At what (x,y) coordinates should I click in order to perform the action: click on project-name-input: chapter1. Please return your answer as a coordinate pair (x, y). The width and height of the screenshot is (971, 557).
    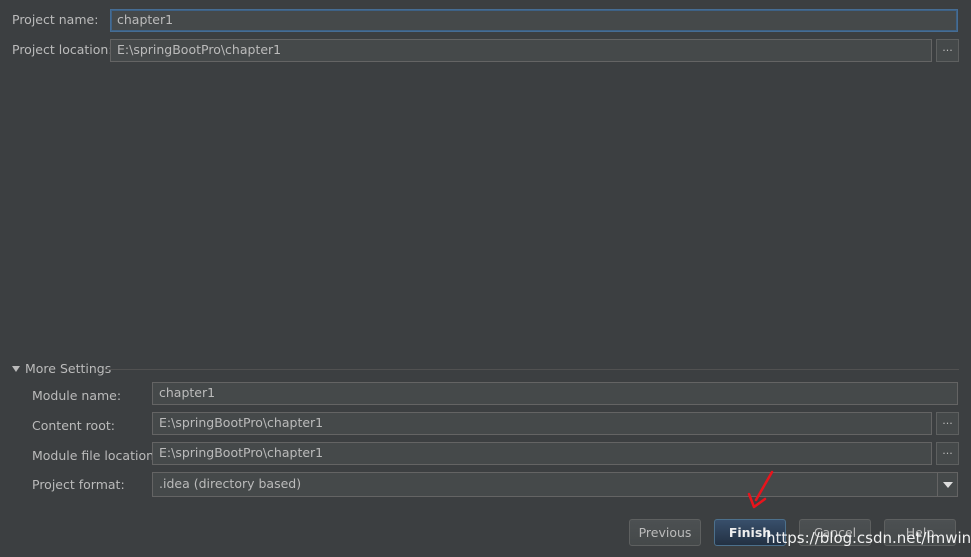
    Looking at the image, I should click on (534, 20).